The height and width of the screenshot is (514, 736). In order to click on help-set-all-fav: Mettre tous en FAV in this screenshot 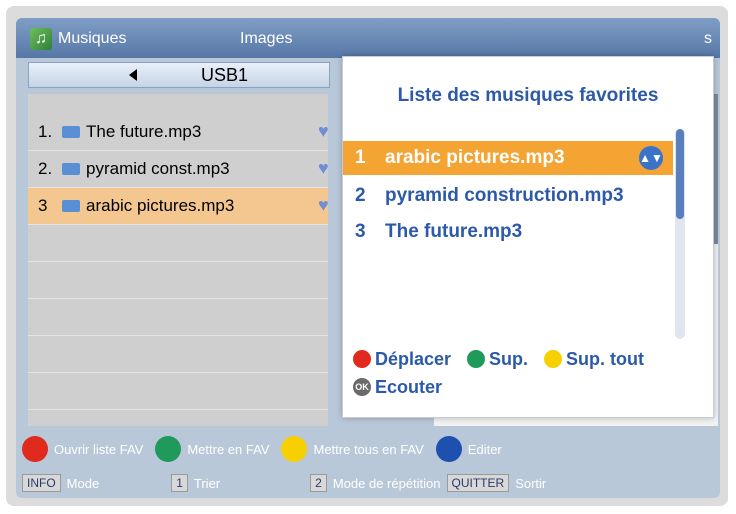, I will do `click(368, 449)`.